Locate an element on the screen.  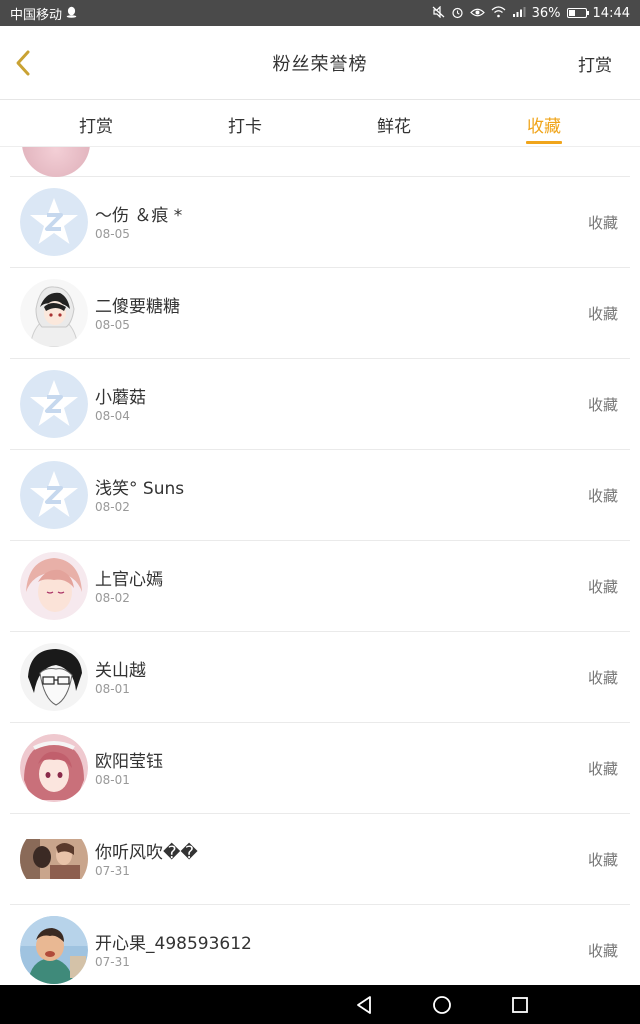
list-item: 关山越 08-01 收藏 is located at coordinates (320, 677).